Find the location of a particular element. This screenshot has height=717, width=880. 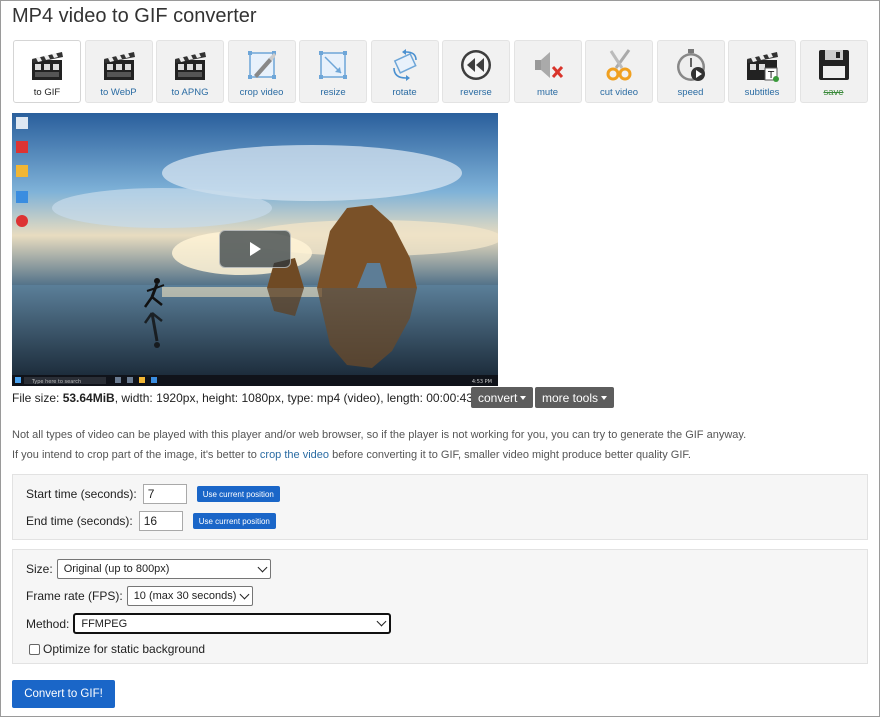

tool-label: subtitles is located at coordinates (762, 92).